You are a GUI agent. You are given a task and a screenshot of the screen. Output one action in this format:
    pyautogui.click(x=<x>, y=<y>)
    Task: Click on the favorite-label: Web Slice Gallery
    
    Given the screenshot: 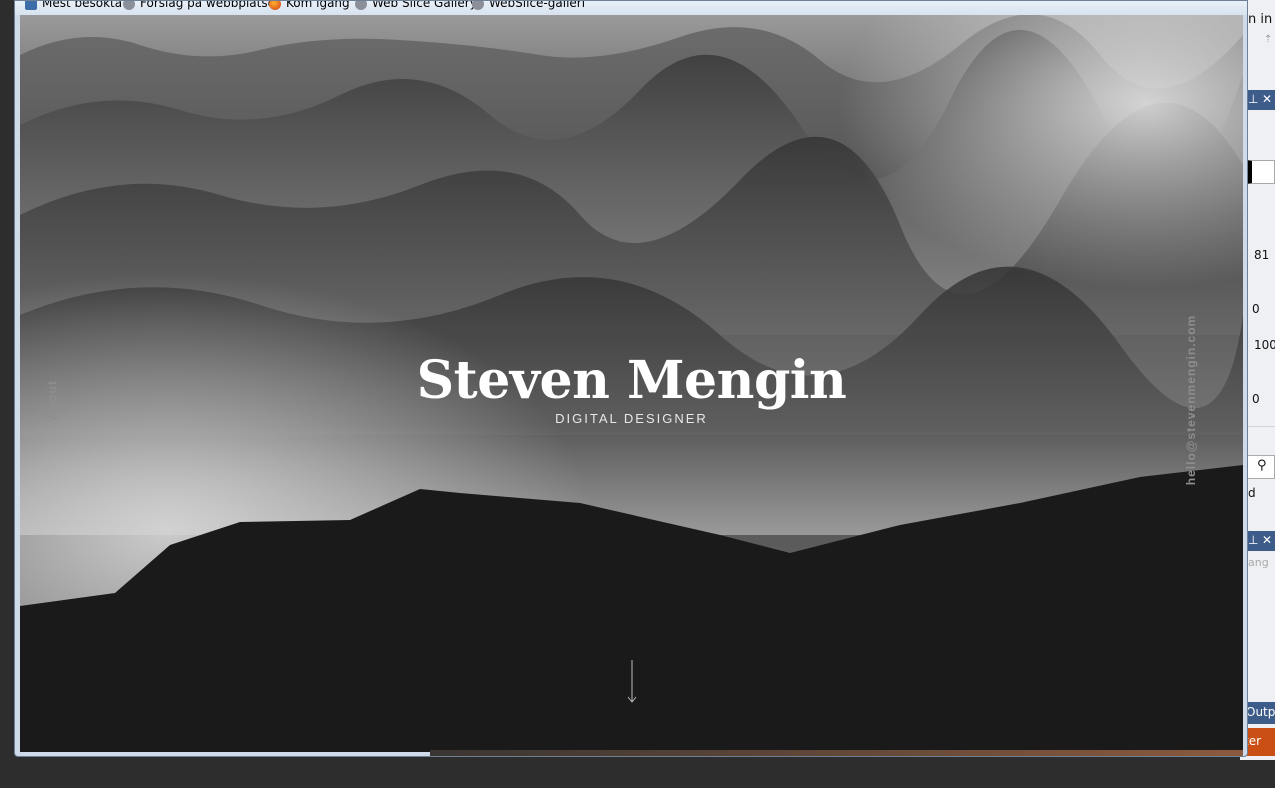 What is the action you would take?
    pyautogui.click(x=424, y=5)
    